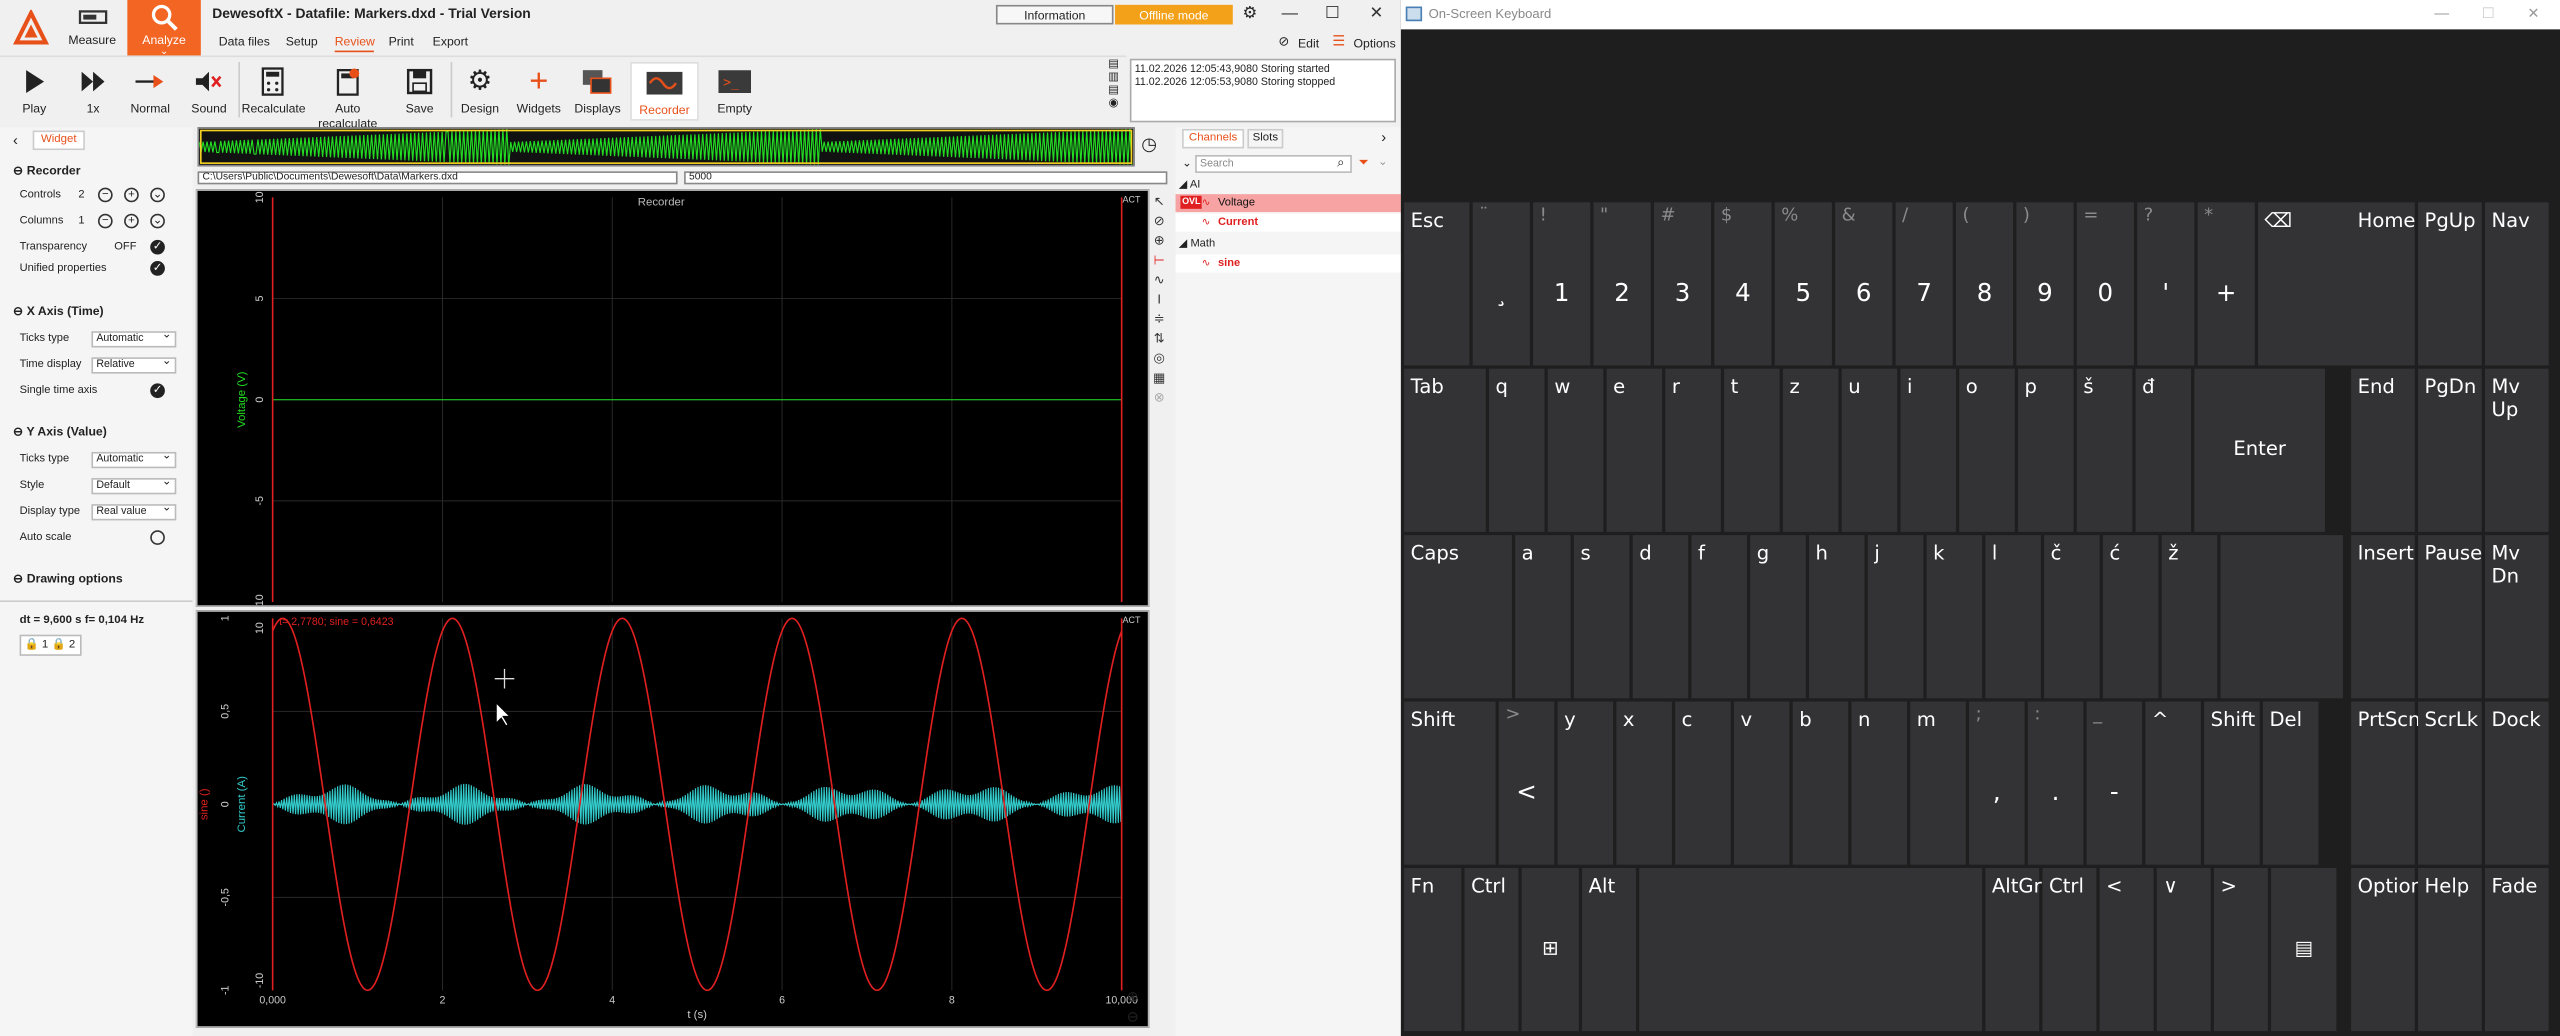  I want to click on key-s: s, so click(1601, 617).